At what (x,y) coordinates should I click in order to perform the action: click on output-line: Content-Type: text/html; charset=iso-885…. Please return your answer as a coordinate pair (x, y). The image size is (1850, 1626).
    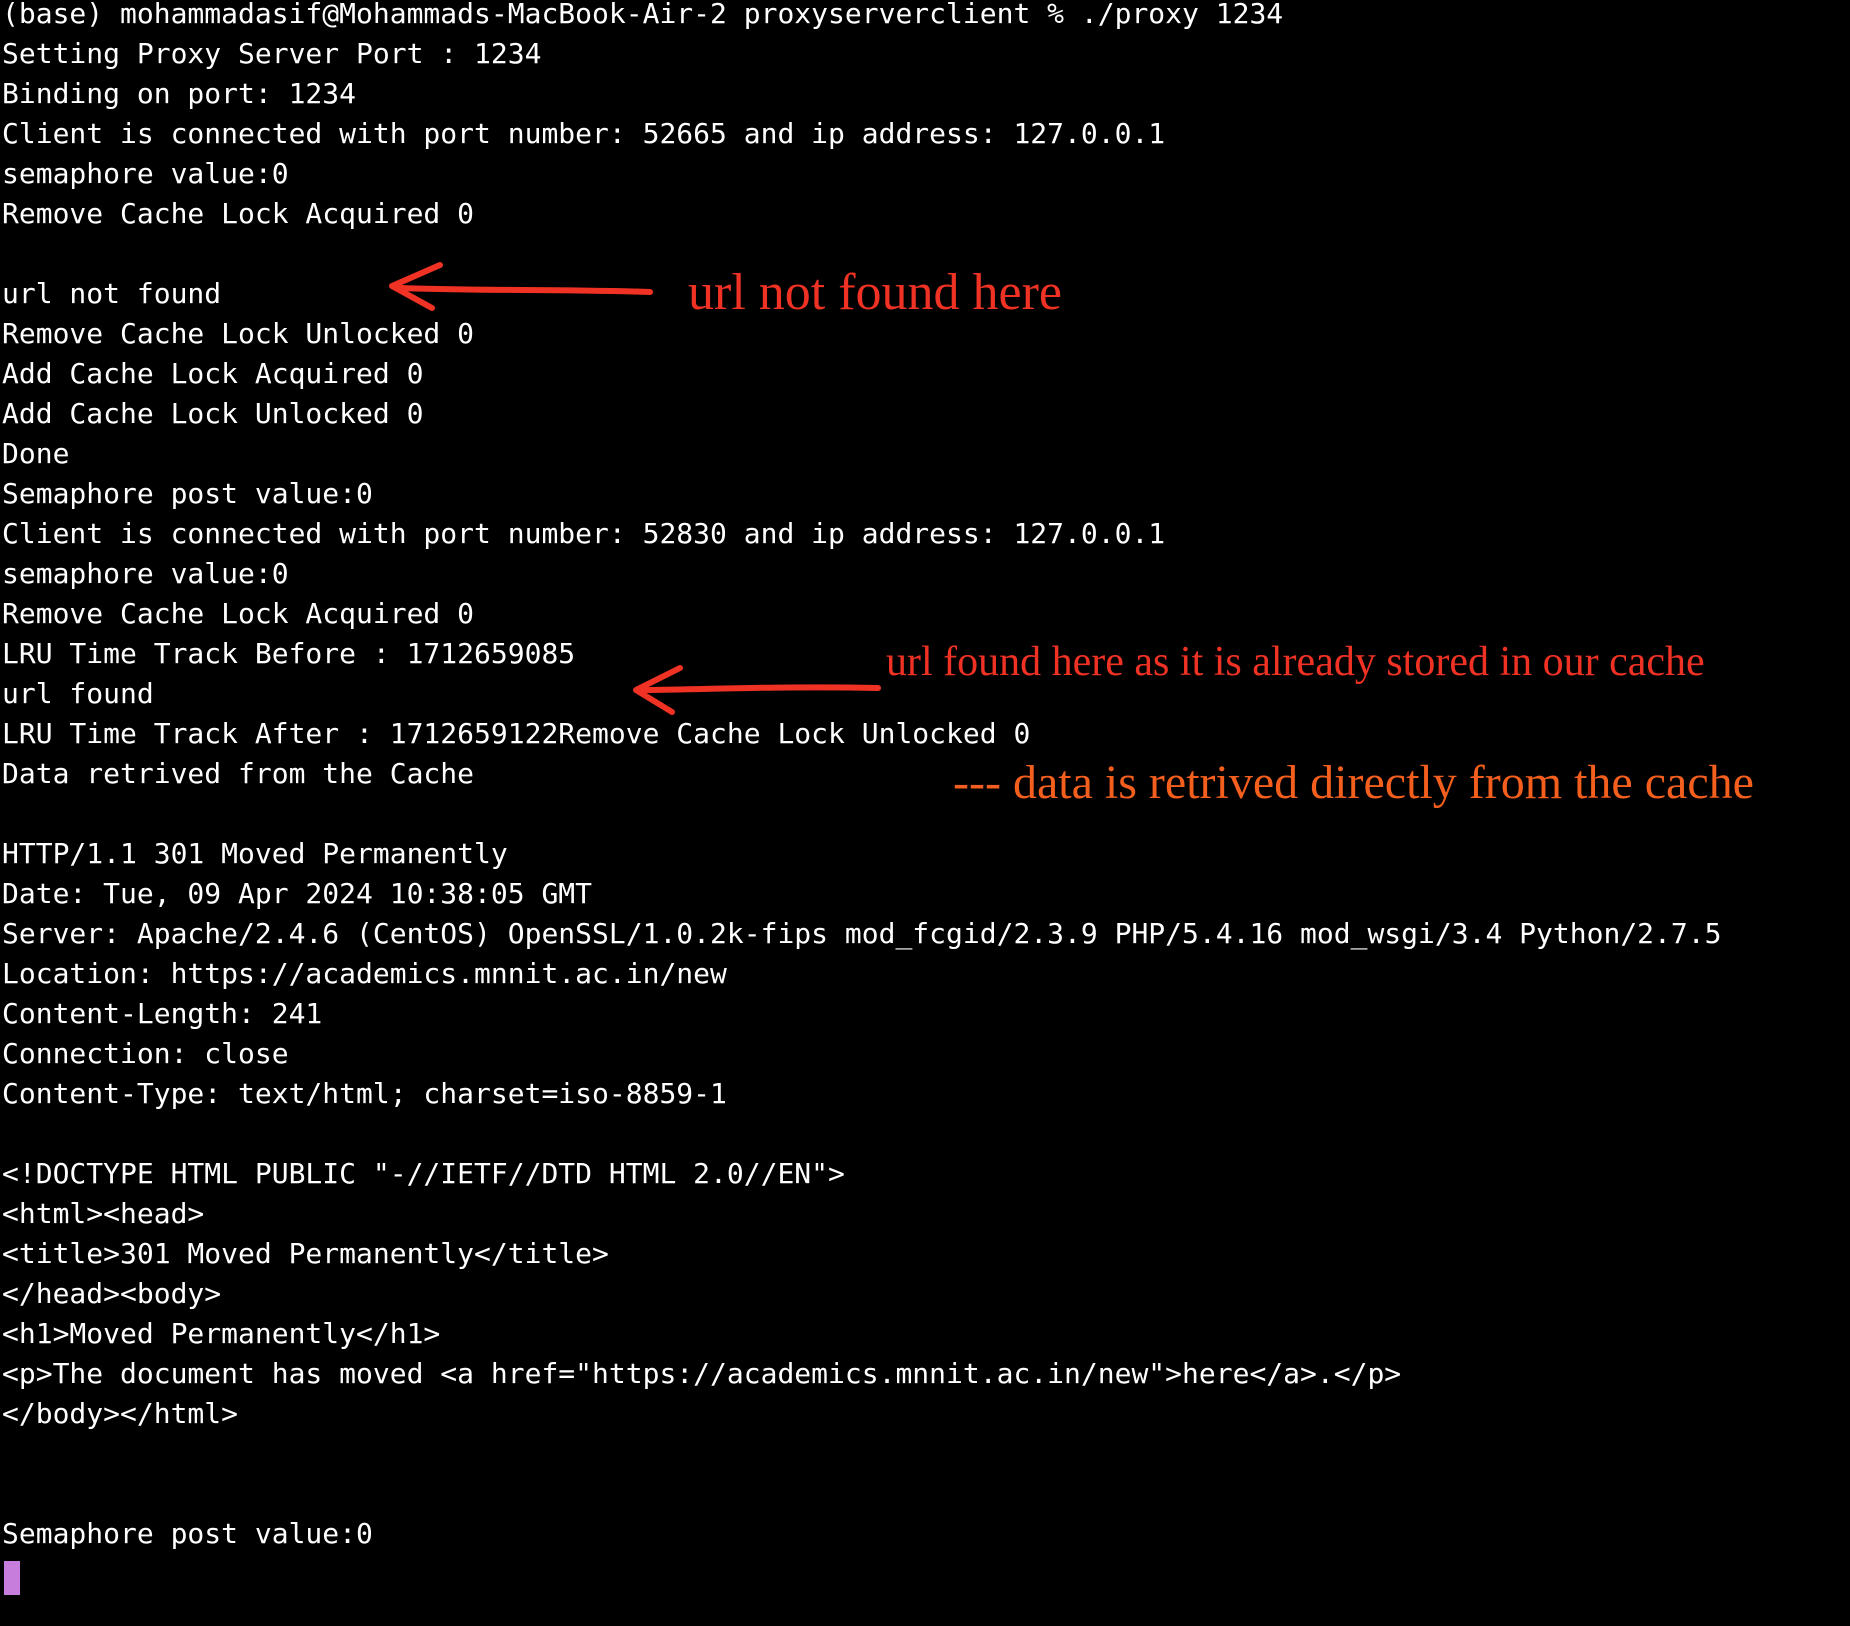
    Looking at the image, I should click on (364, 1093).